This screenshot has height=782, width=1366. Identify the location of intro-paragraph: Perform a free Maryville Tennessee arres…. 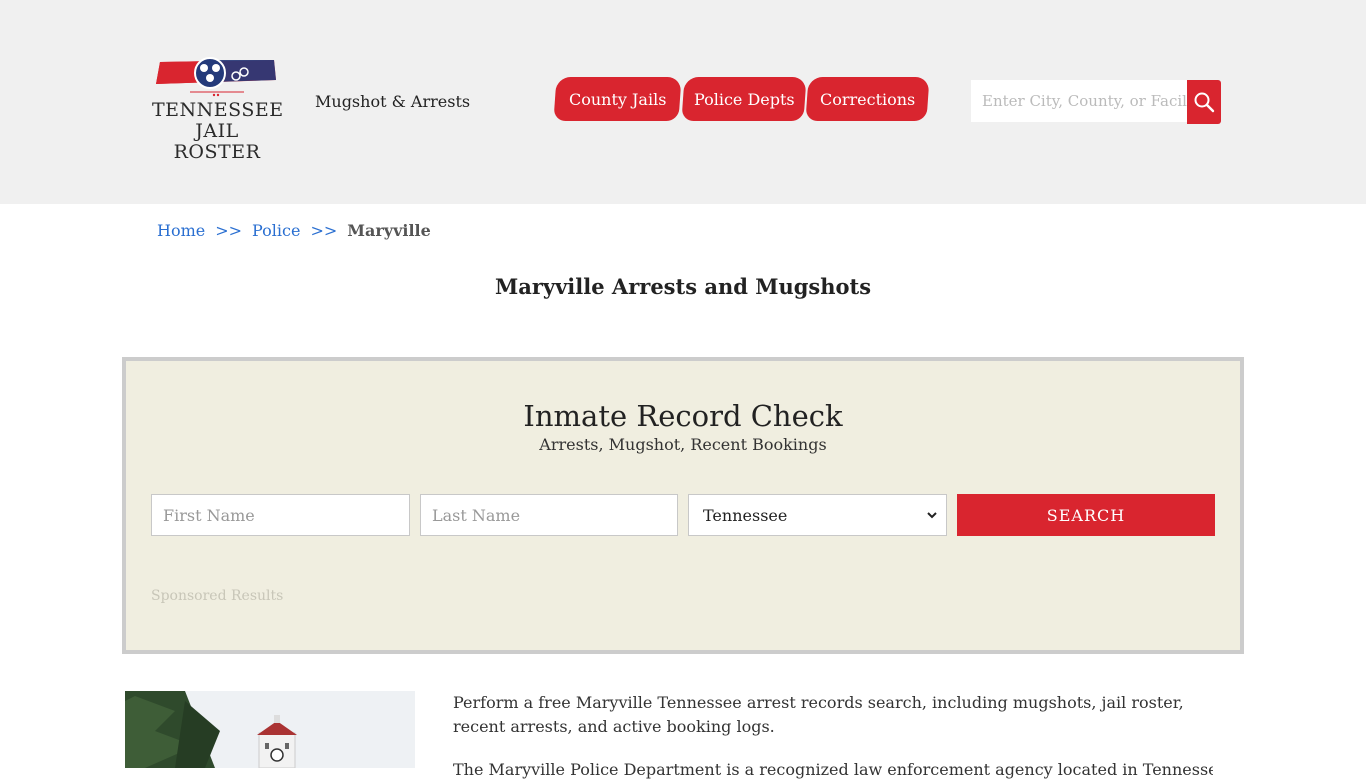
(818, 714).